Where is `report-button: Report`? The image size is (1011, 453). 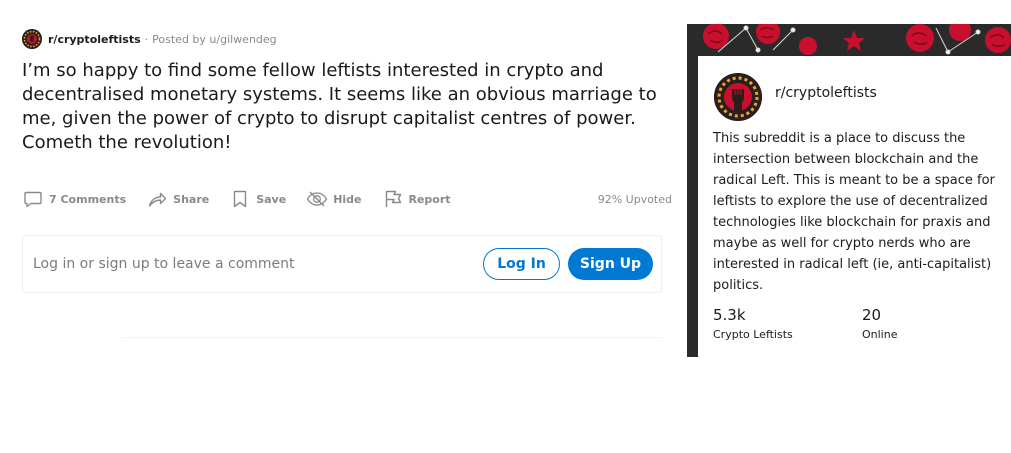 report-button: Report is located at coordinates (416, 199).